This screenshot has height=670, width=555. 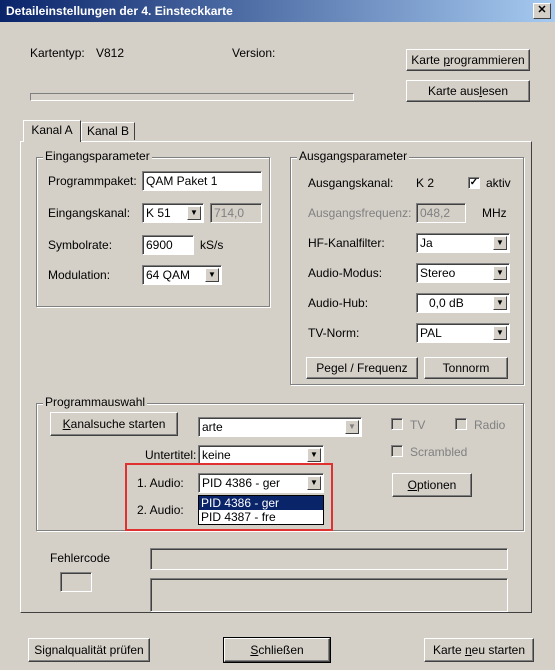 What do you see at coordinates (487, 60) in the screenshot?
I see `program-card-label-c: rogrammieren` at bounding box center [487, 60].